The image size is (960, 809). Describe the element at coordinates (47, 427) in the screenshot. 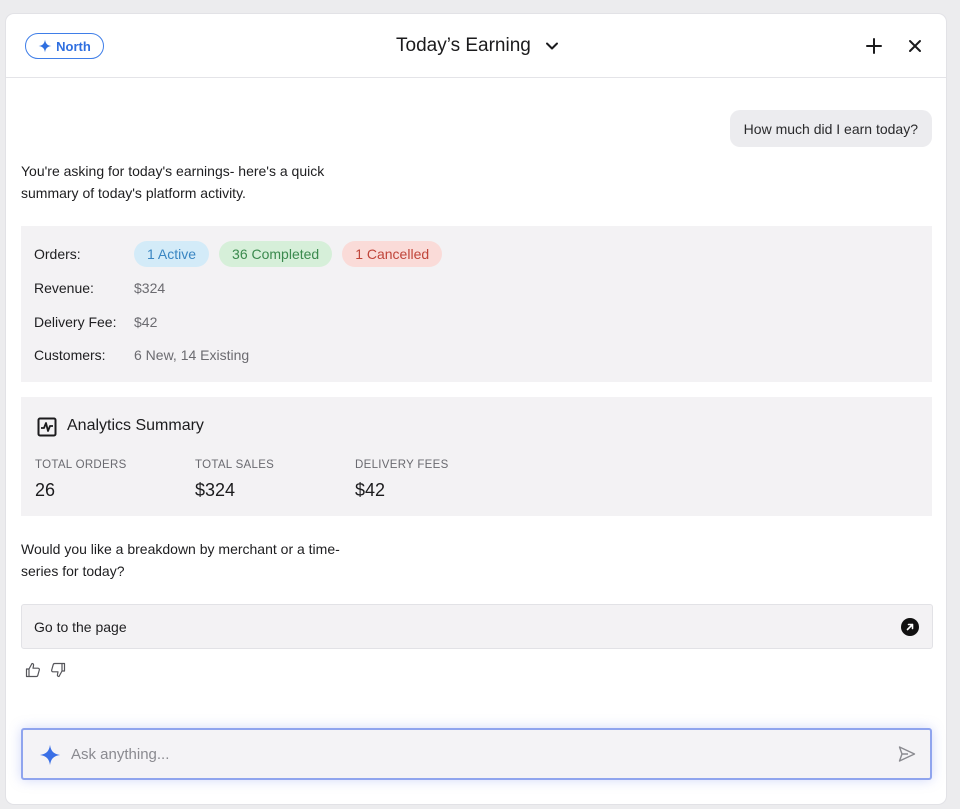

I see `chart-icon` at that location.